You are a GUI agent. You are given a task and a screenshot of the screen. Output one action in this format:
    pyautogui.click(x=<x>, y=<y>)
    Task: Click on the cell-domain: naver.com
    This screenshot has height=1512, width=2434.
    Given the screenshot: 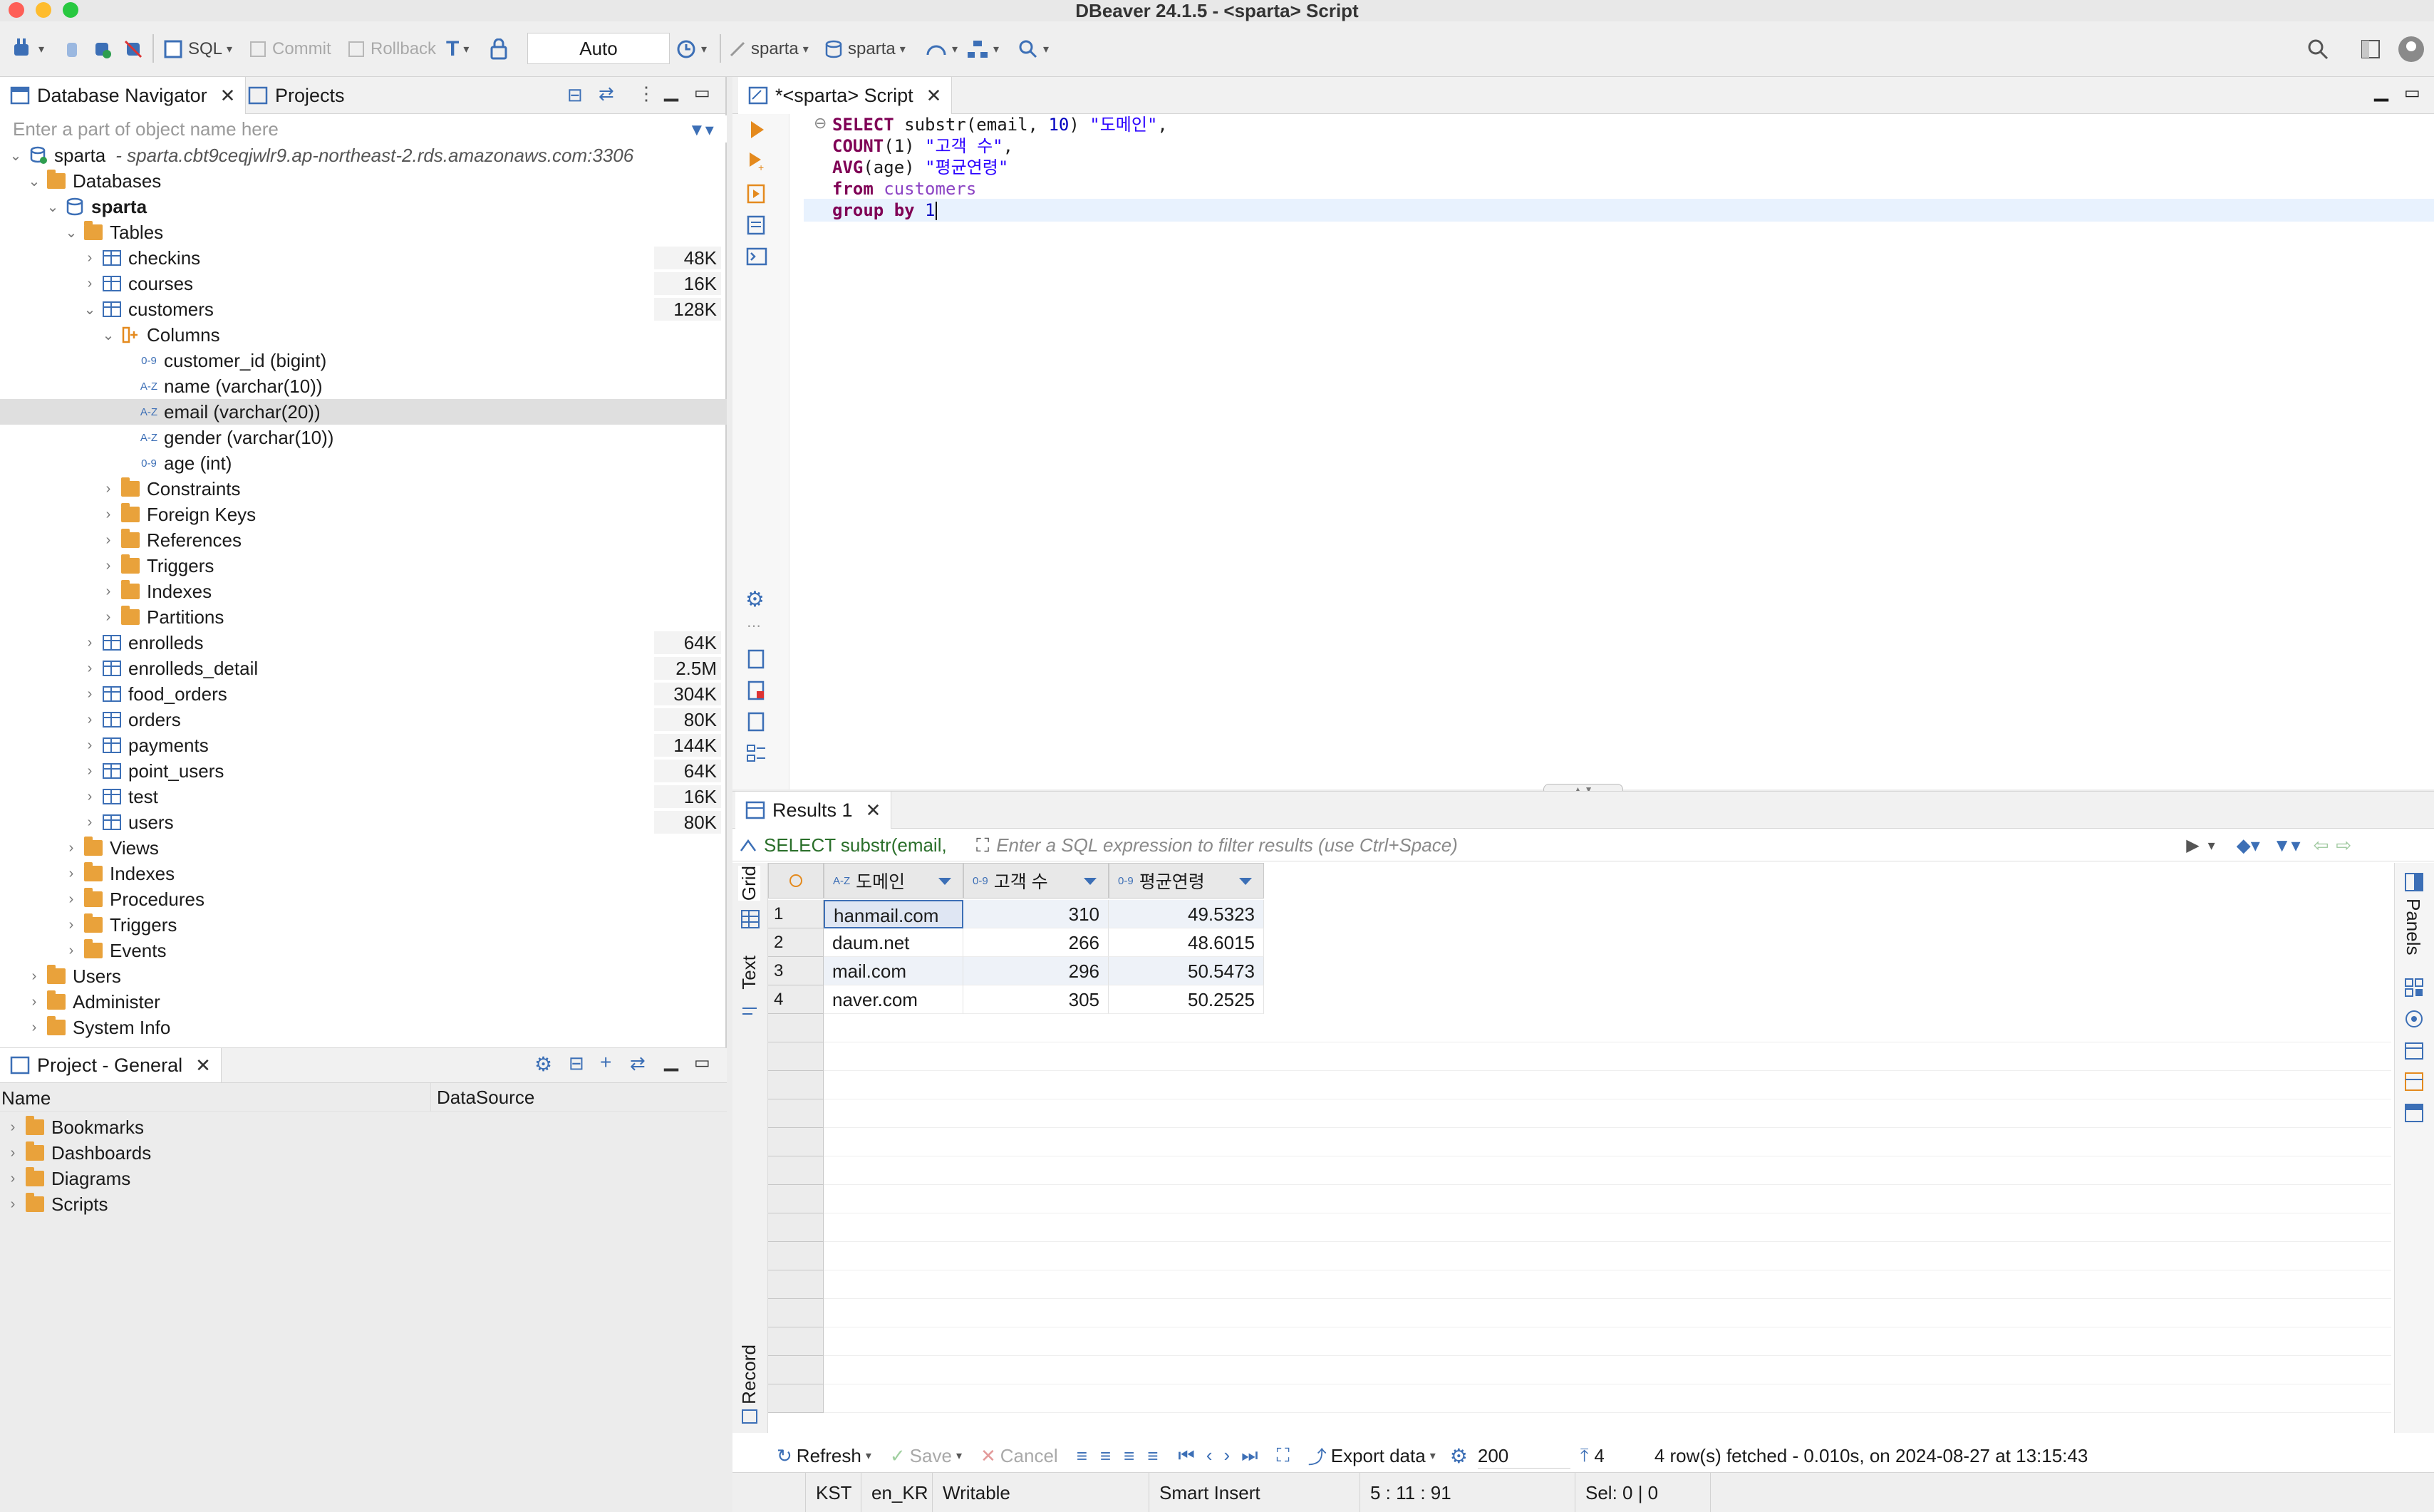 What is the action you would take?
    pyautogui.click(x=893, y=999)
    